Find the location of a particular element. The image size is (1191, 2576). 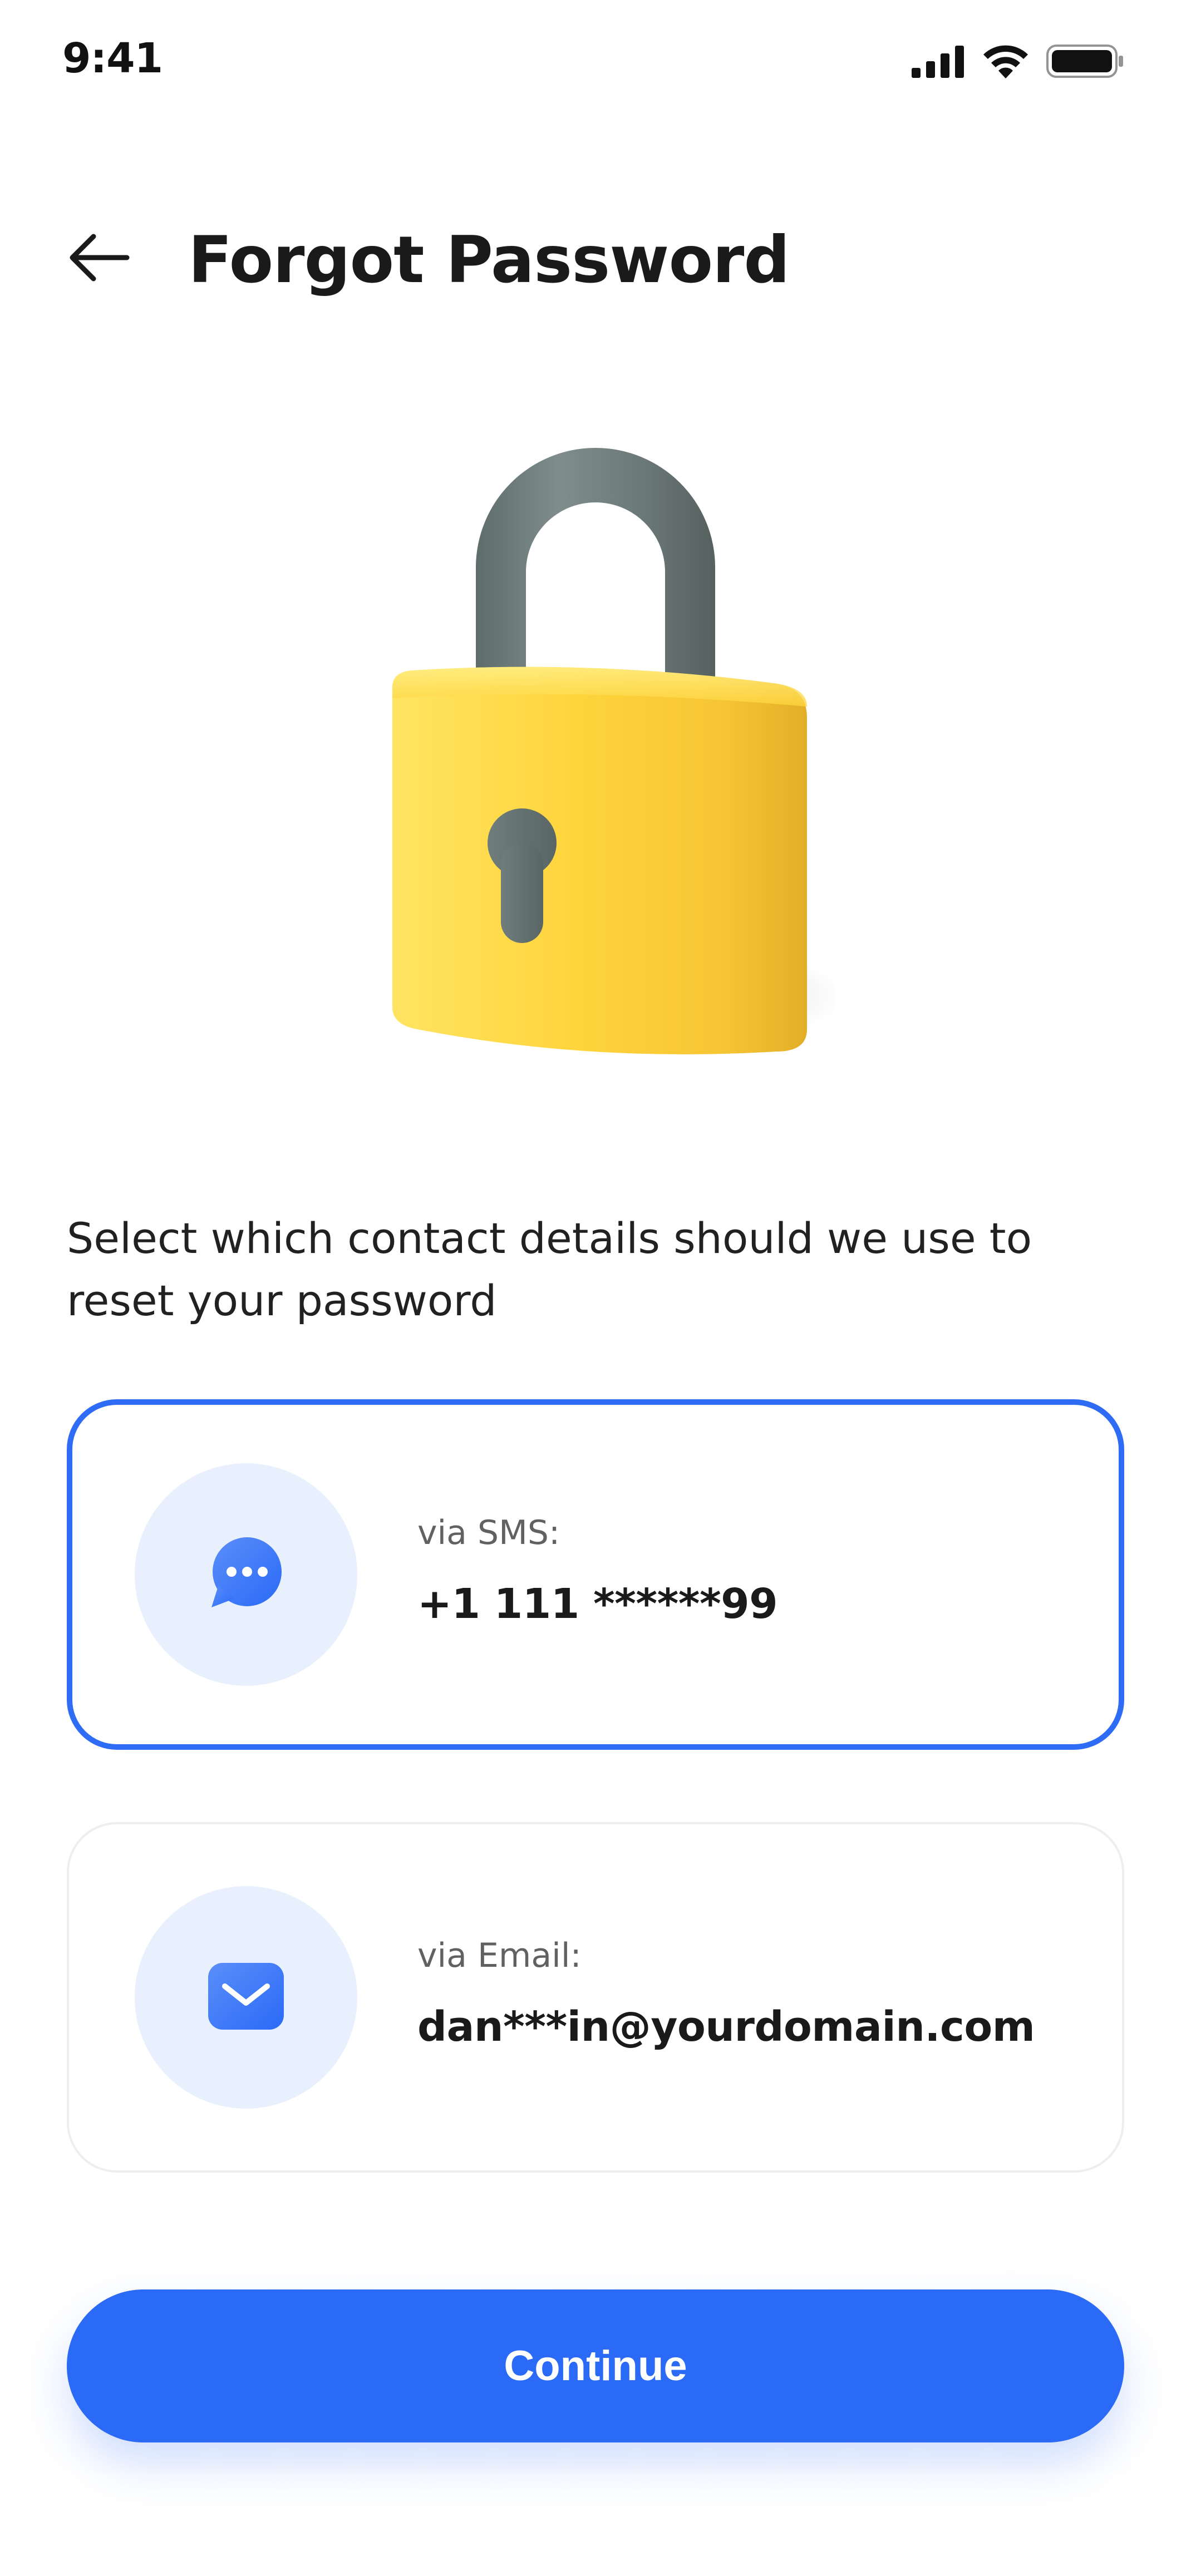

header: Forgot Password is located at coordinates (595, 256).